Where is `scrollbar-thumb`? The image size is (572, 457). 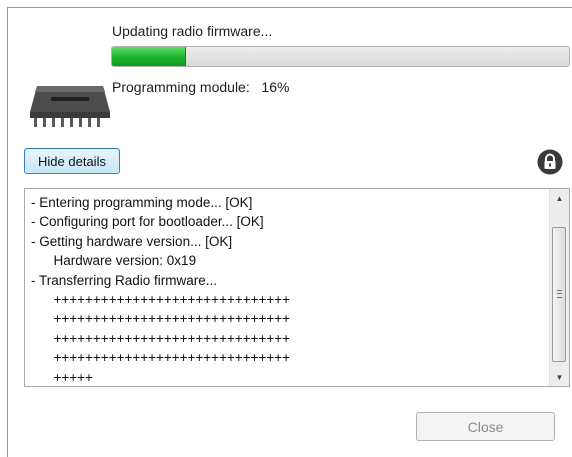 scrollbar-thumb is located at coordinates (559, 294).